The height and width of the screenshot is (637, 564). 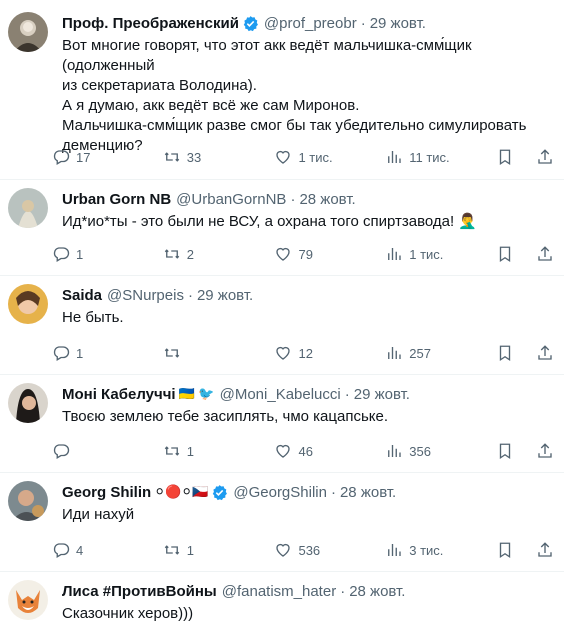 What do you see at coordinates (98, 514) in the screenshot?
I see `tweet-text: Иди нахуй` at bounding box center [98, 514].